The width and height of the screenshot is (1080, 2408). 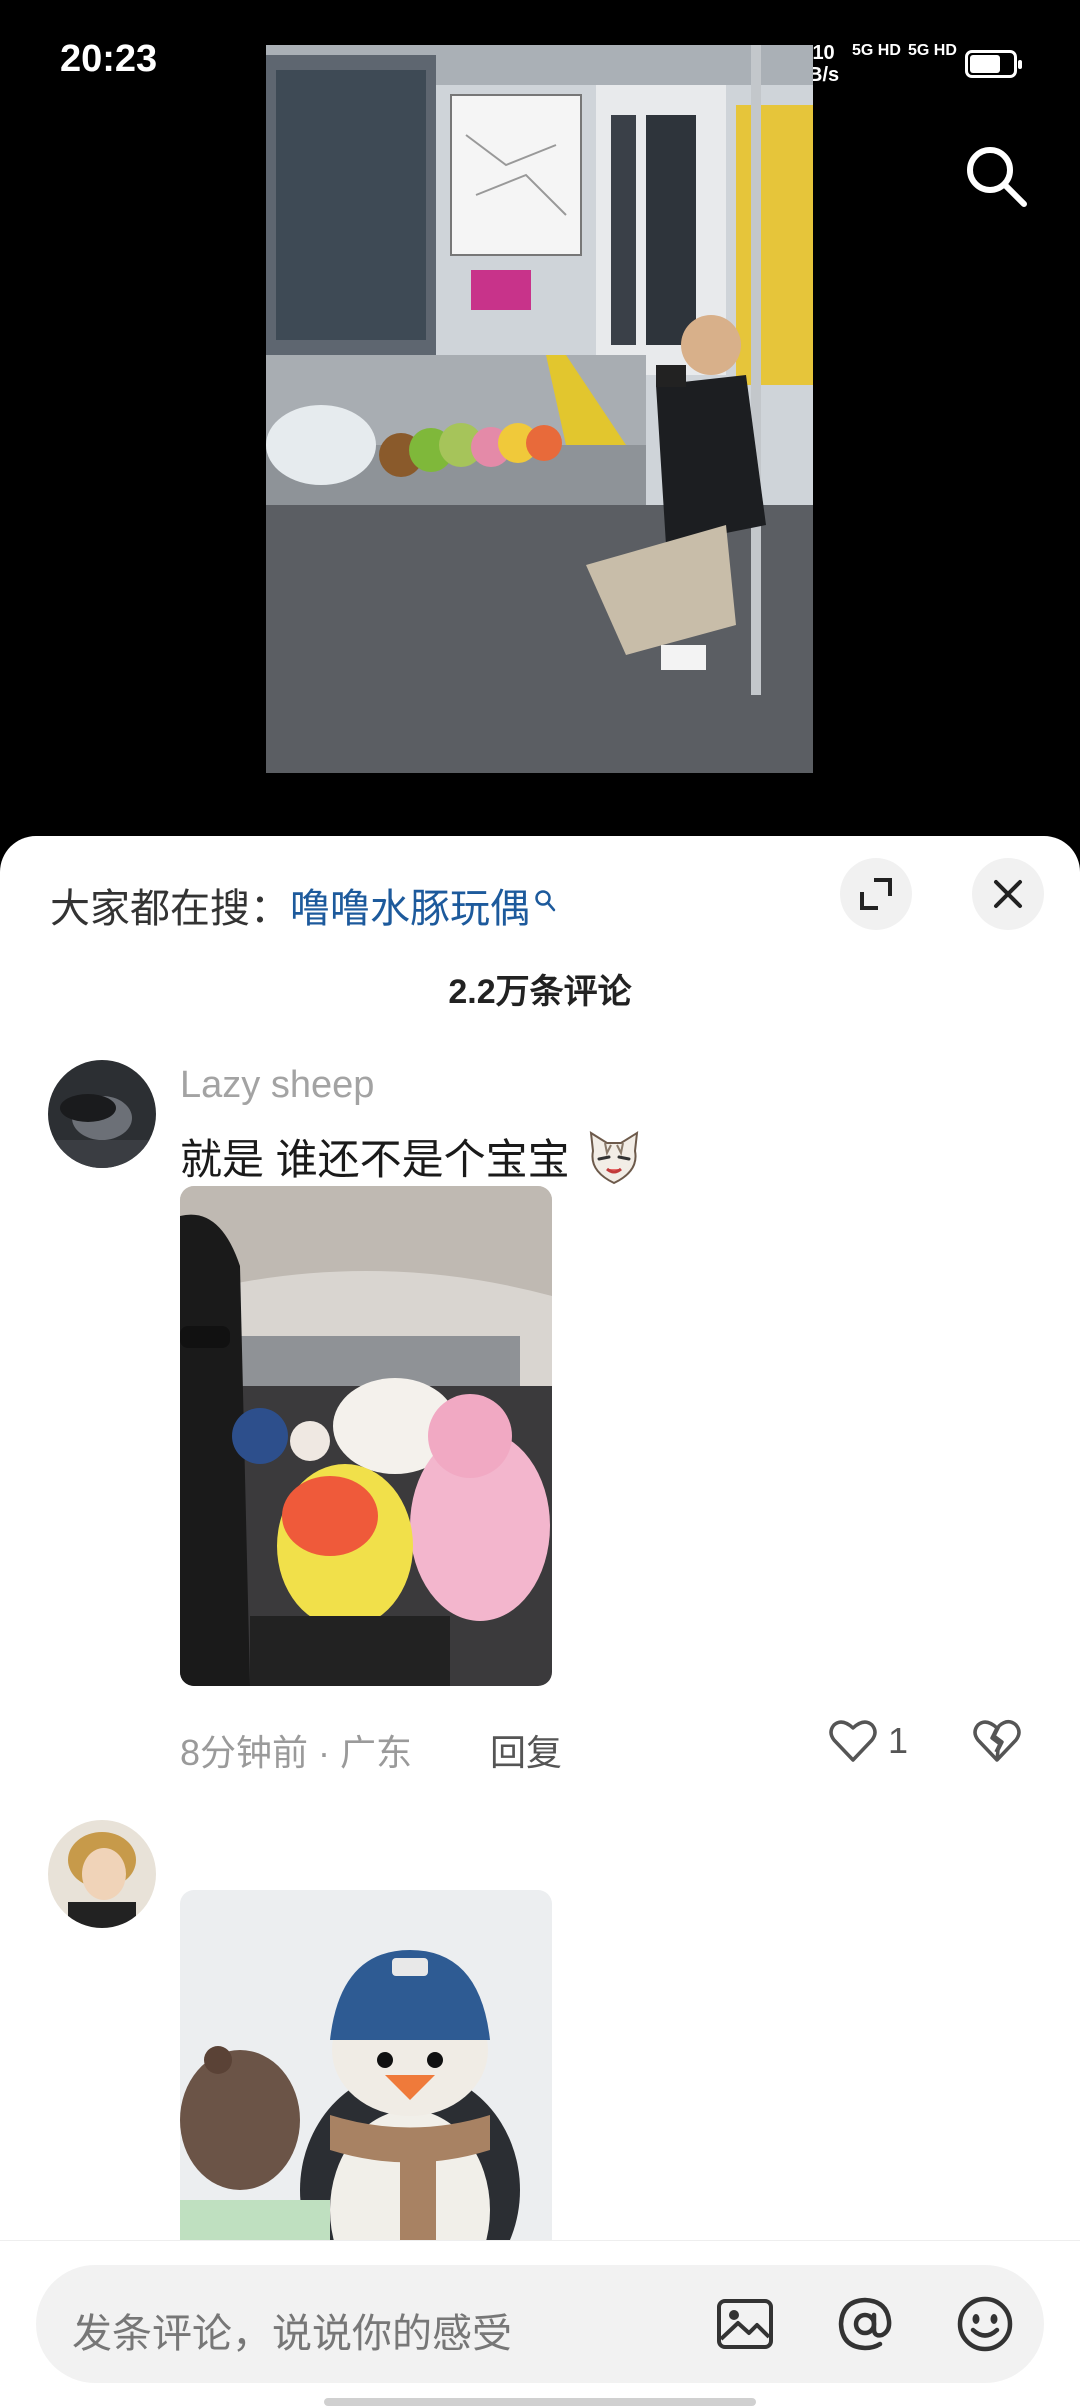 I want to click on at-icon, so click(x=865, y=2324).